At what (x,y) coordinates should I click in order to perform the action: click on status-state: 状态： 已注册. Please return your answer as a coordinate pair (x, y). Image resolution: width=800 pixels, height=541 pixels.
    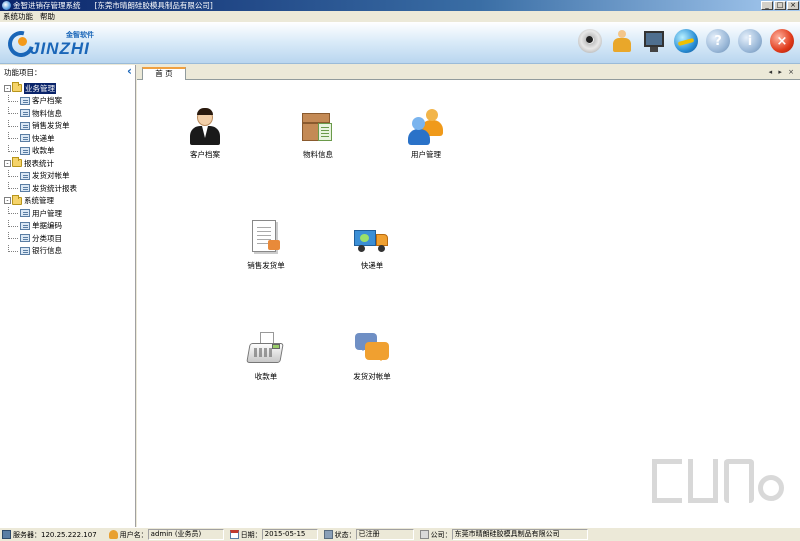
    Looking at the image, I should click on (368, 535).